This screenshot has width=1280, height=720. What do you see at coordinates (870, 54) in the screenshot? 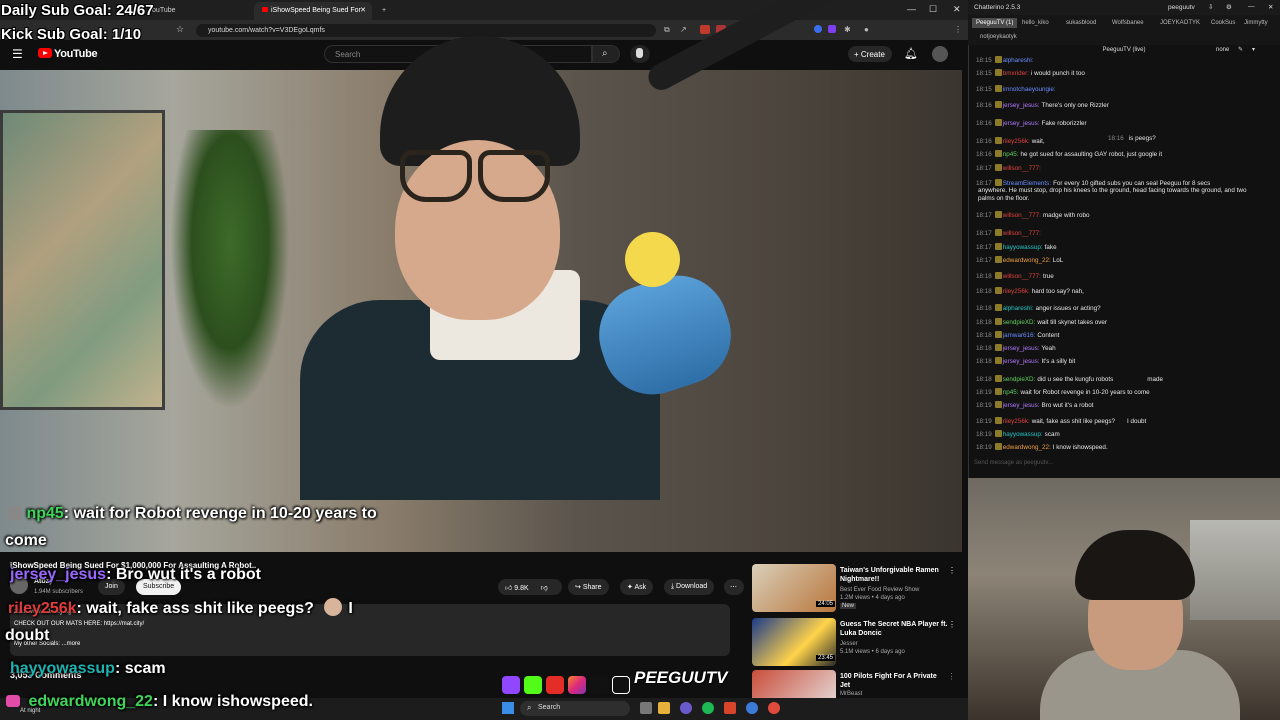
I see `create-button: + Create` at bounding box center [870, 54].